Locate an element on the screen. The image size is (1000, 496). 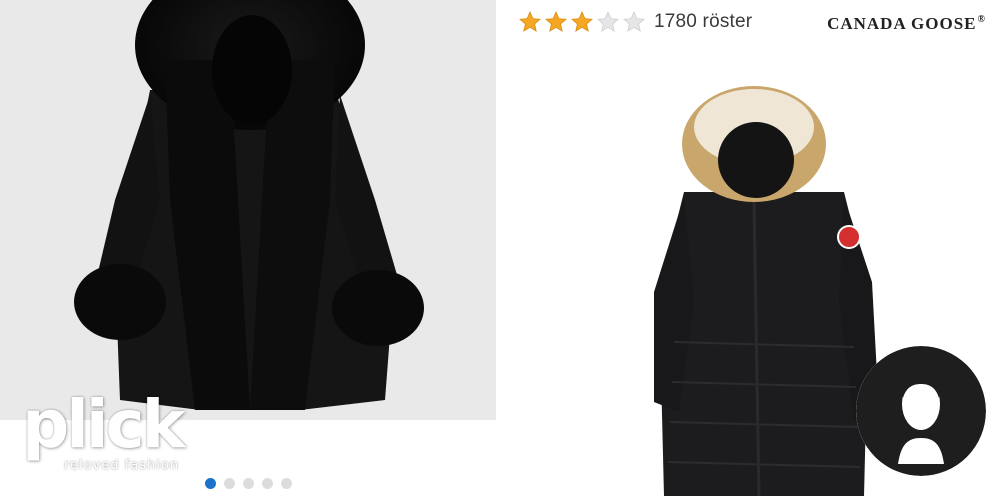
canada-goose-patch-icon is located at coordinates (849, 237).